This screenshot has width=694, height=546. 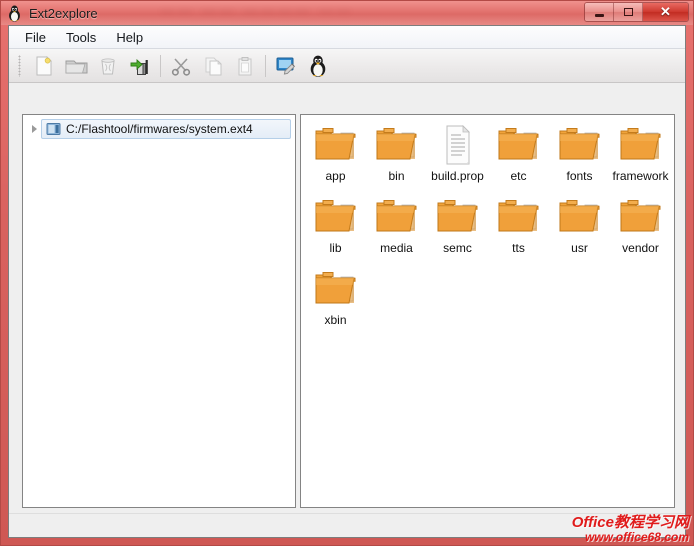 I want to click on close-button: ✕, so click(x=665, y=12).